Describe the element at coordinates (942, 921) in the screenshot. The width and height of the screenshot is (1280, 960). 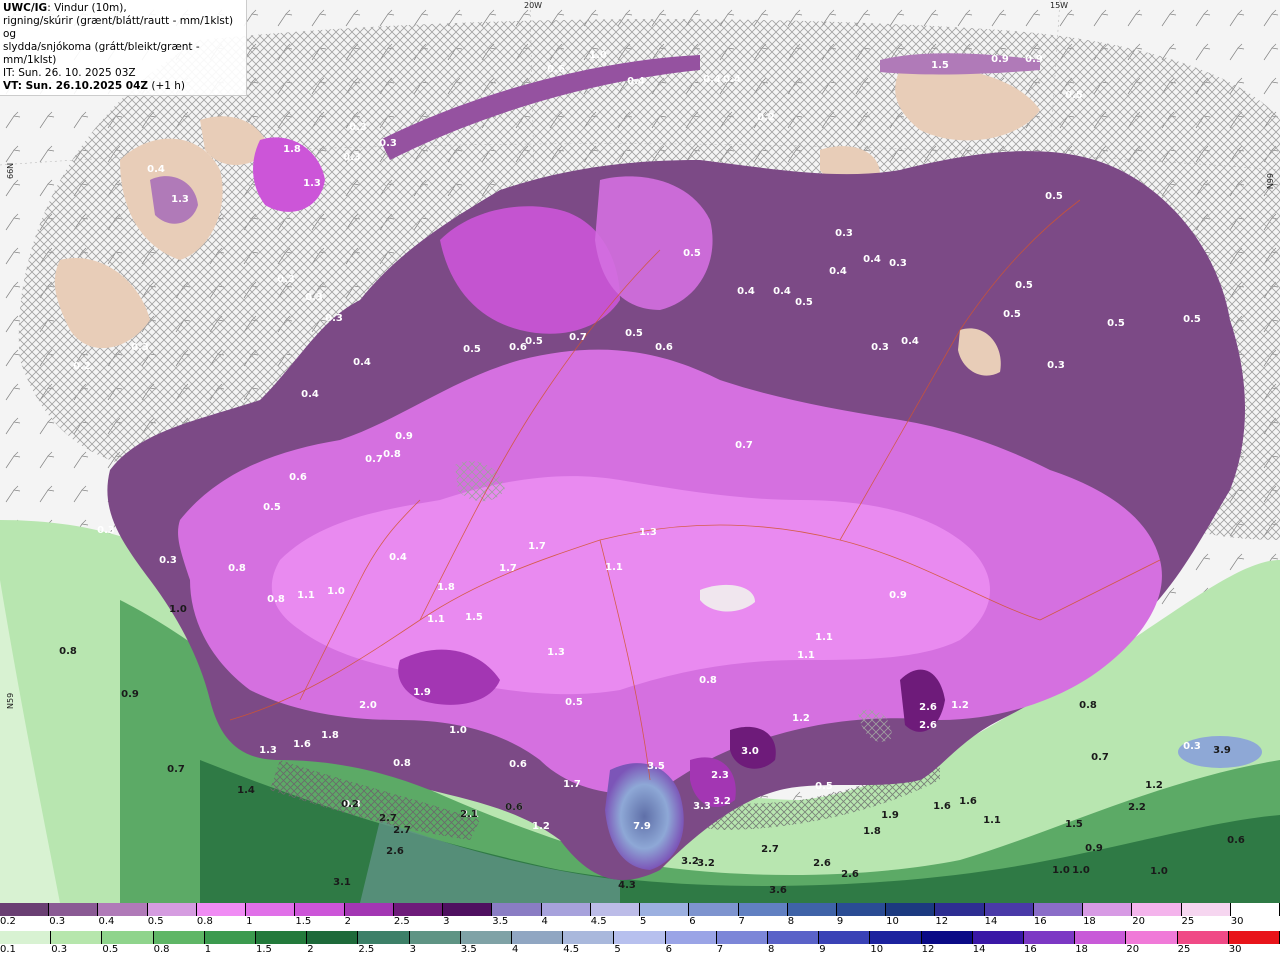
I see `legend-tick-label: 12` at that location.